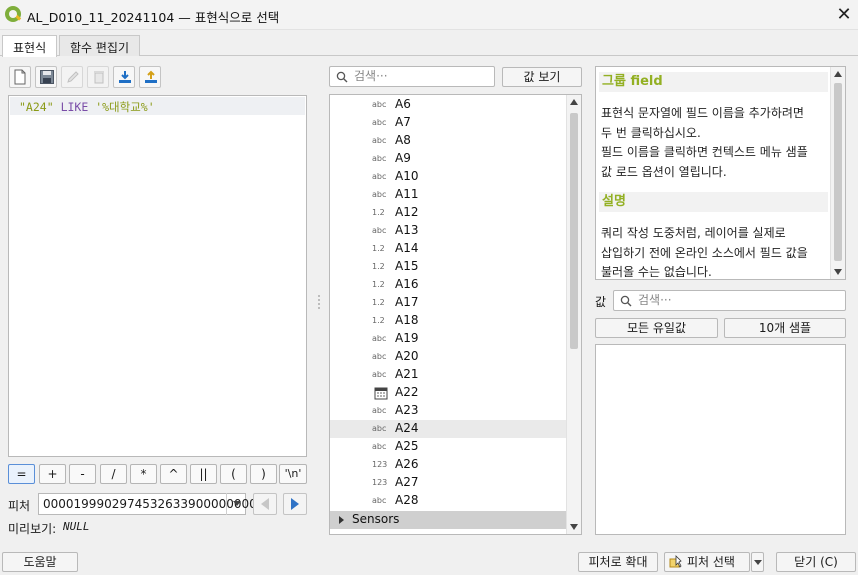  I want to click on help-button: 도움말, so click(40, 562).